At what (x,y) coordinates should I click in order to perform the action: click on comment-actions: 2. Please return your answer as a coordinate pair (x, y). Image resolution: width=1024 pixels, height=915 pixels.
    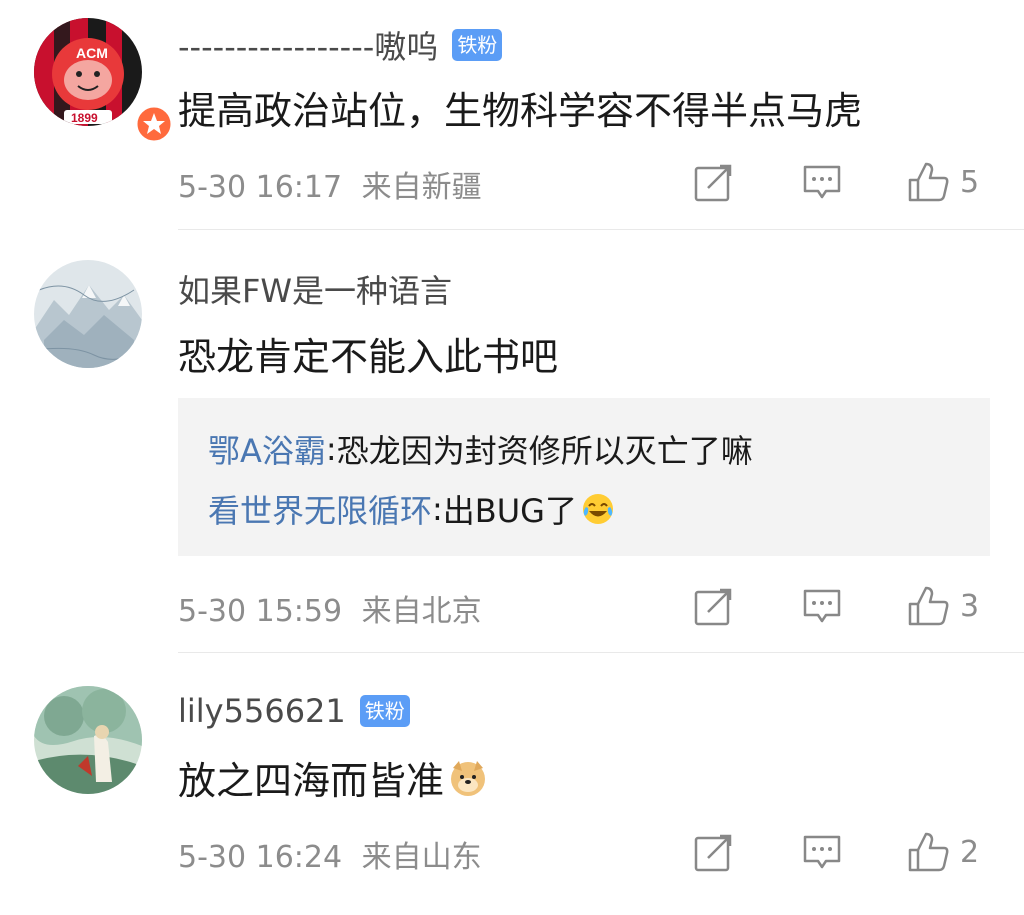
    Looking at the image, I should click on (840, 852).